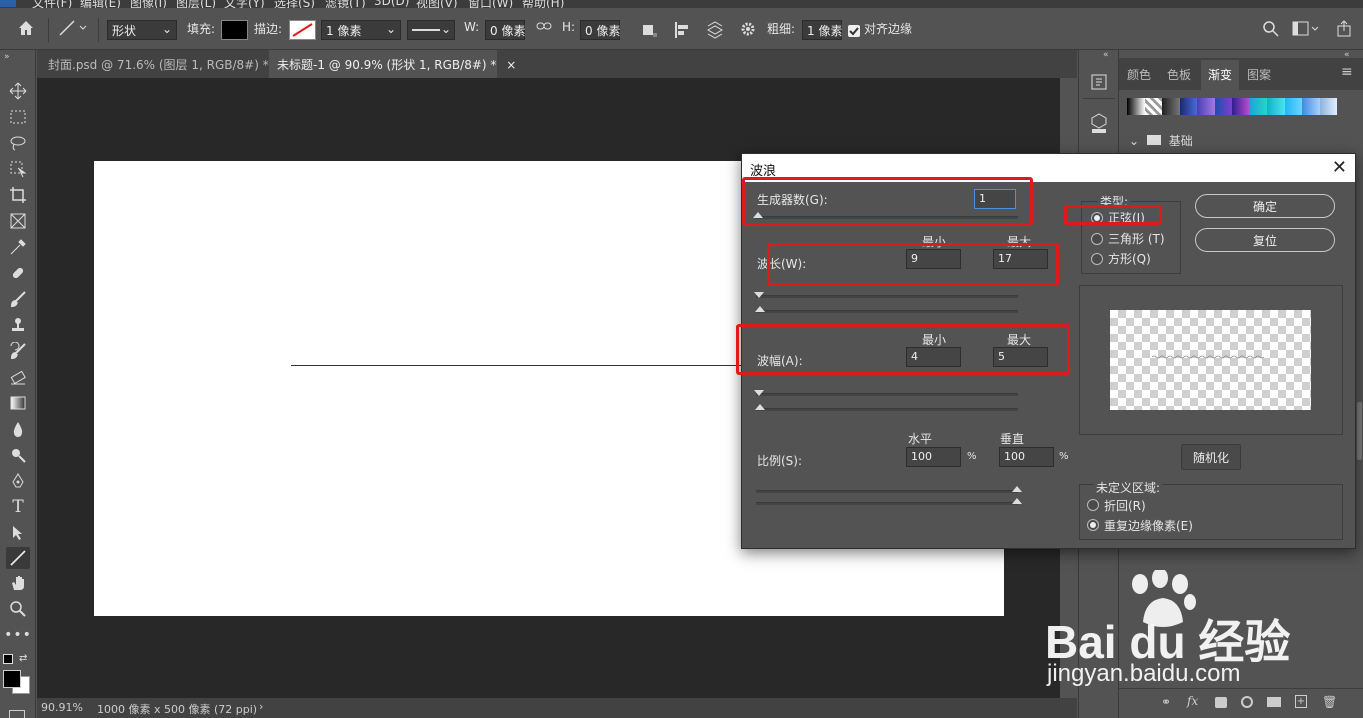  What do you see at coordinates (1259, 74) in the screenshot?
I see `tab-patterns: 图案` at bounding box center [1259, 74].